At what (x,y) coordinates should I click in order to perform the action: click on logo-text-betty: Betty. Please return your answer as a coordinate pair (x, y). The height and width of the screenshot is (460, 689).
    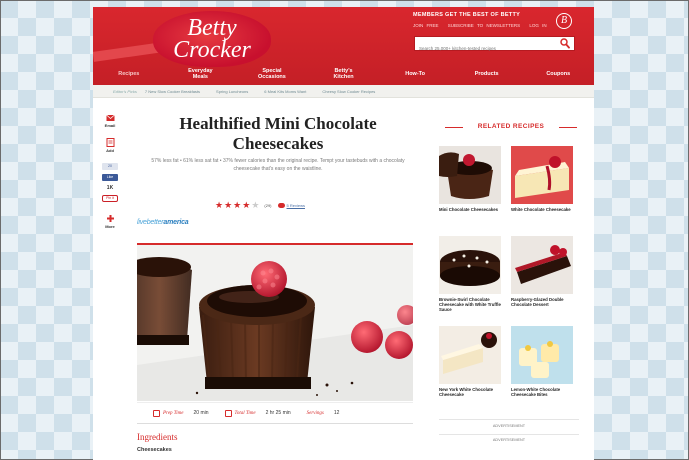
    Looking at the image, I should click on (212, 28).